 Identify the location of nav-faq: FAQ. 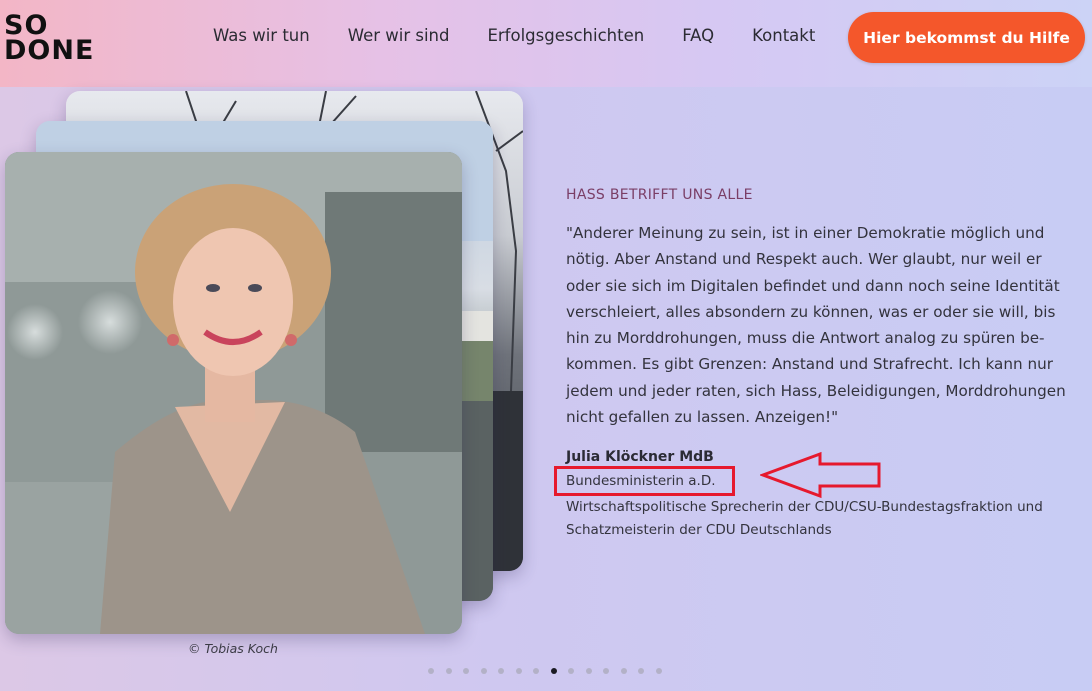
(698, 38).